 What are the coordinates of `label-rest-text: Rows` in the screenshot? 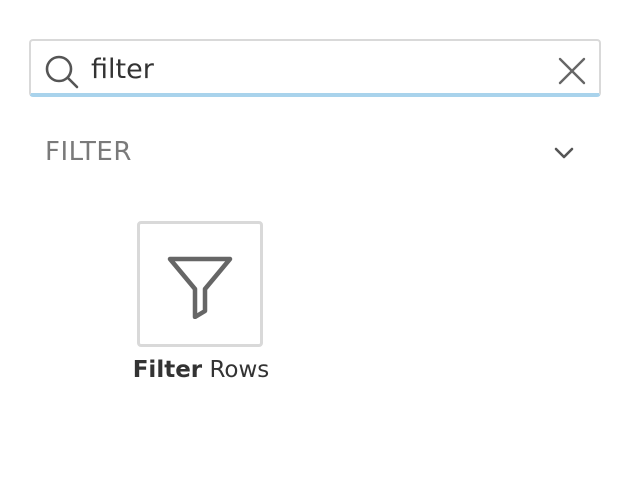 It's located at (236, 370).